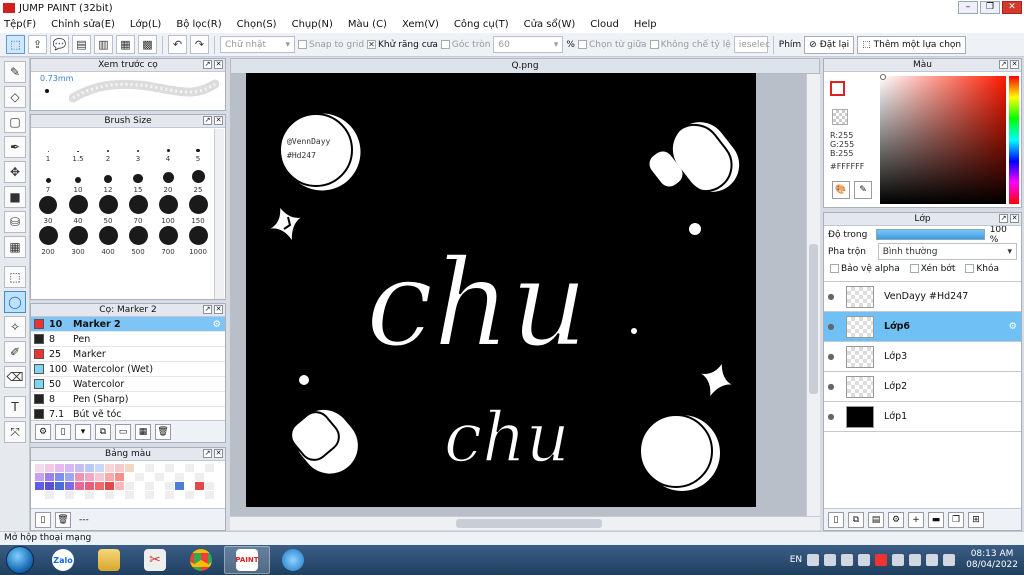  What do you see at coordinates (78, 240) in the screenshot?
I see `brush-size-option: 300` at bounding box center [78, 240].